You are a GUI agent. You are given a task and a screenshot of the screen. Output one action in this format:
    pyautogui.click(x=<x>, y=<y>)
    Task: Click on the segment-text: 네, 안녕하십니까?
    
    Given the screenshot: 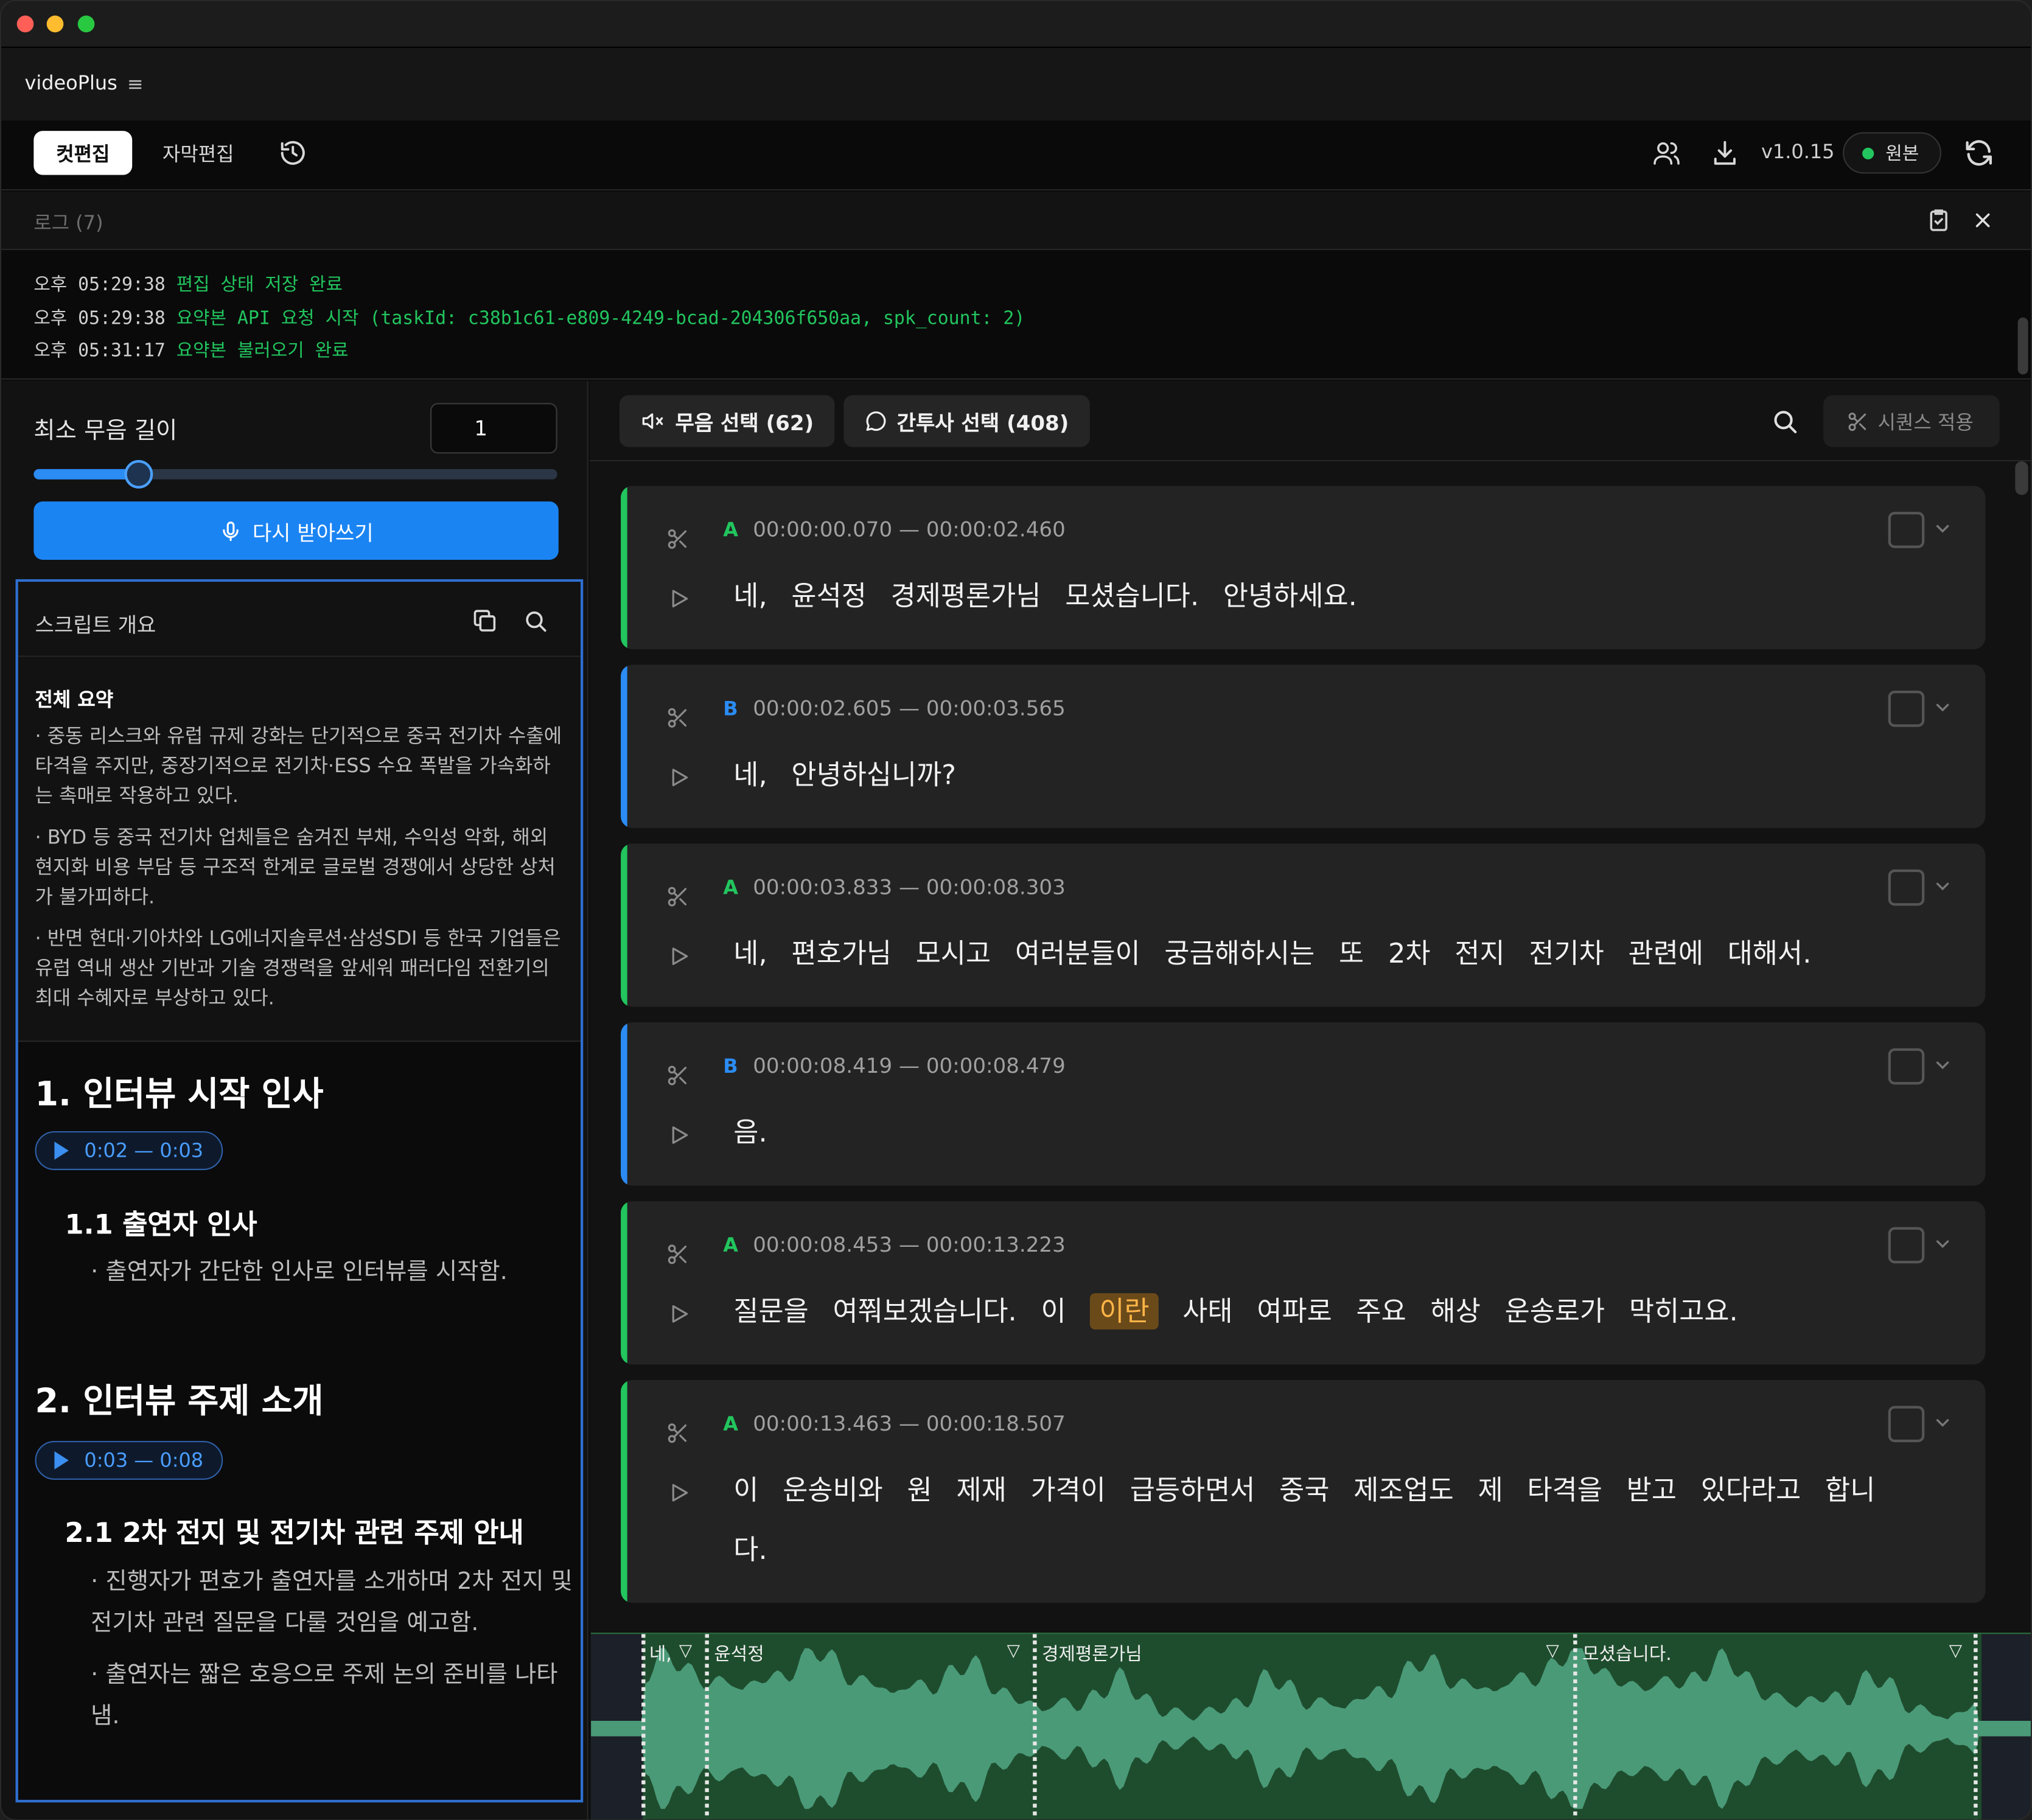 What is the action you would take?
    pyautogui.click(x=1316, y=774)
    